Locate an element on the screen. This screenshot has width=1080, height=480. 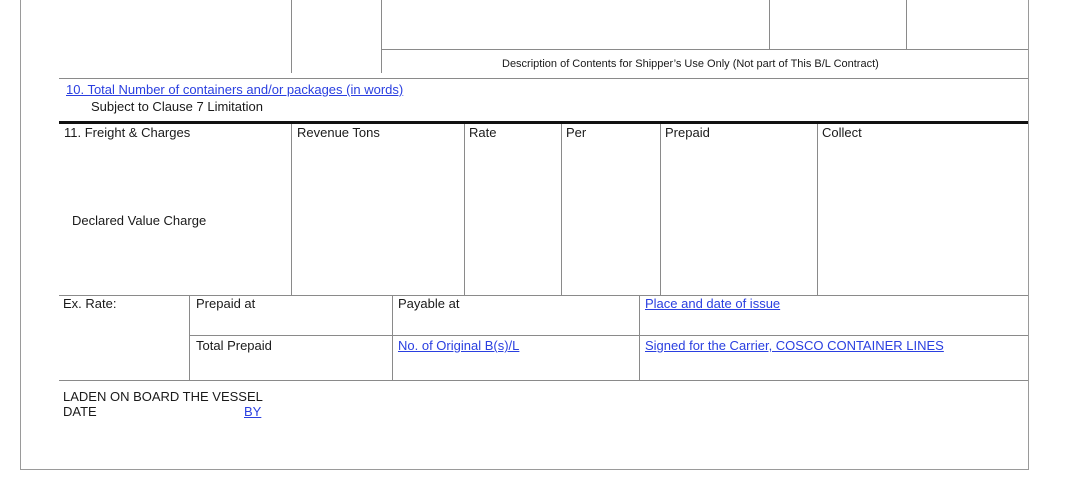
laden-by-link: BY is located at coordinates (252, 411).